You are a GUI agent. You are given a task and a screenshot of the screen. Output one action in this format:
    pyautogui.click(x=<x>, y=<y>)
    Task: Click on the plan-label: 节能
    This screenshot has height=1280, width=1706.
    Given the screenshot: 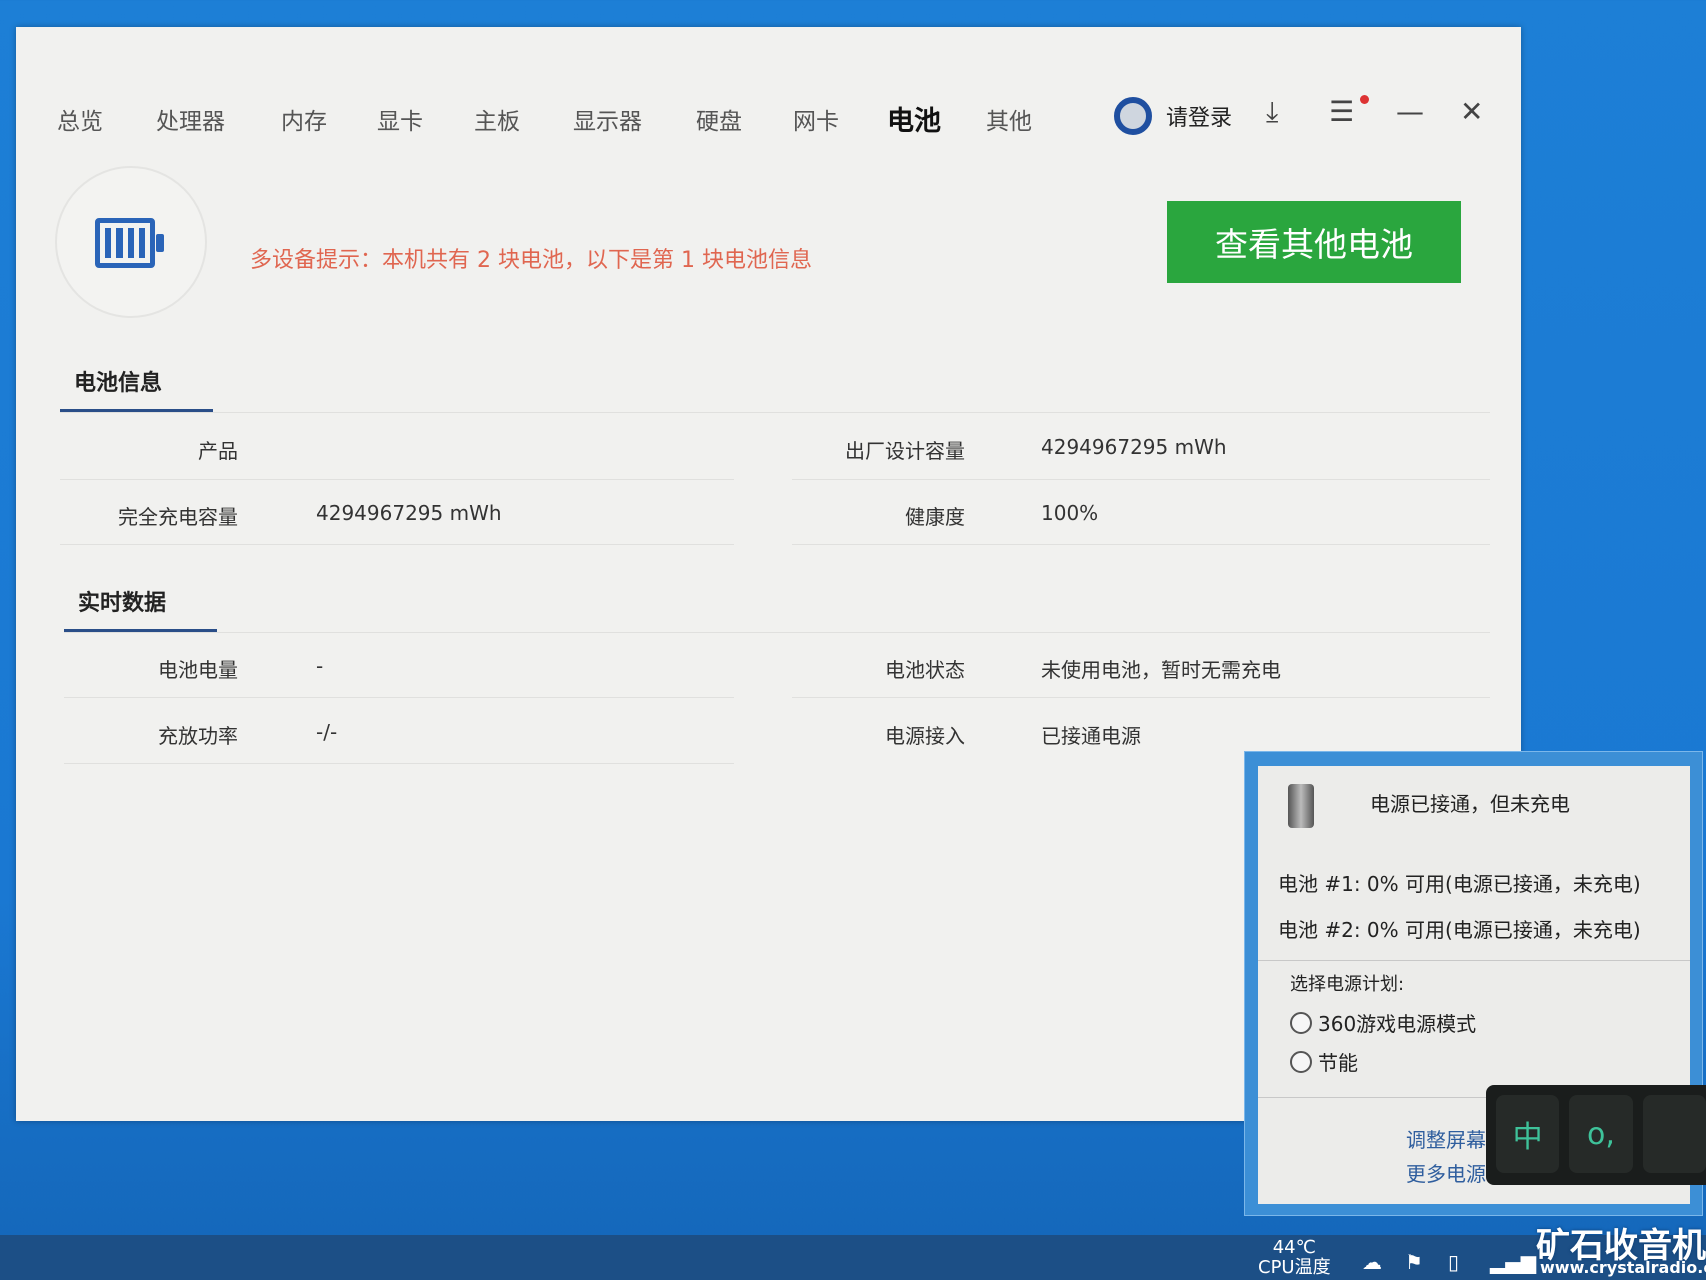 What is the action you would take?
    pyautogui.click(x=1338, y=1063)
    